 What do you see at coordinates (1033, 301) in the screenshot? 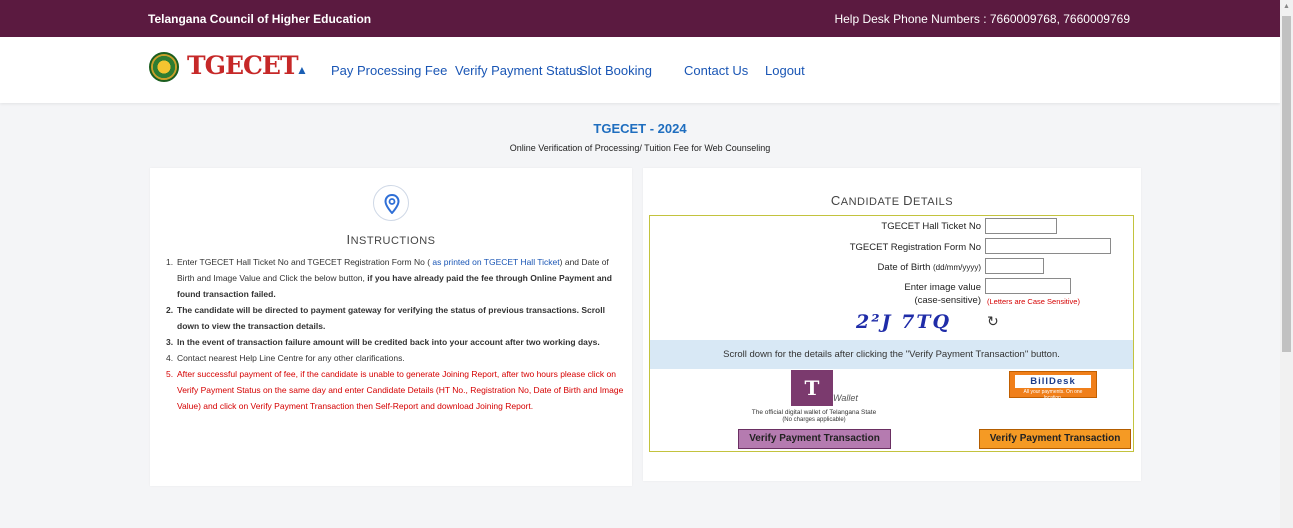
I see `case-sensitive-note: (Letters are Case Sensitive)` at bounding box center [1033, 301].